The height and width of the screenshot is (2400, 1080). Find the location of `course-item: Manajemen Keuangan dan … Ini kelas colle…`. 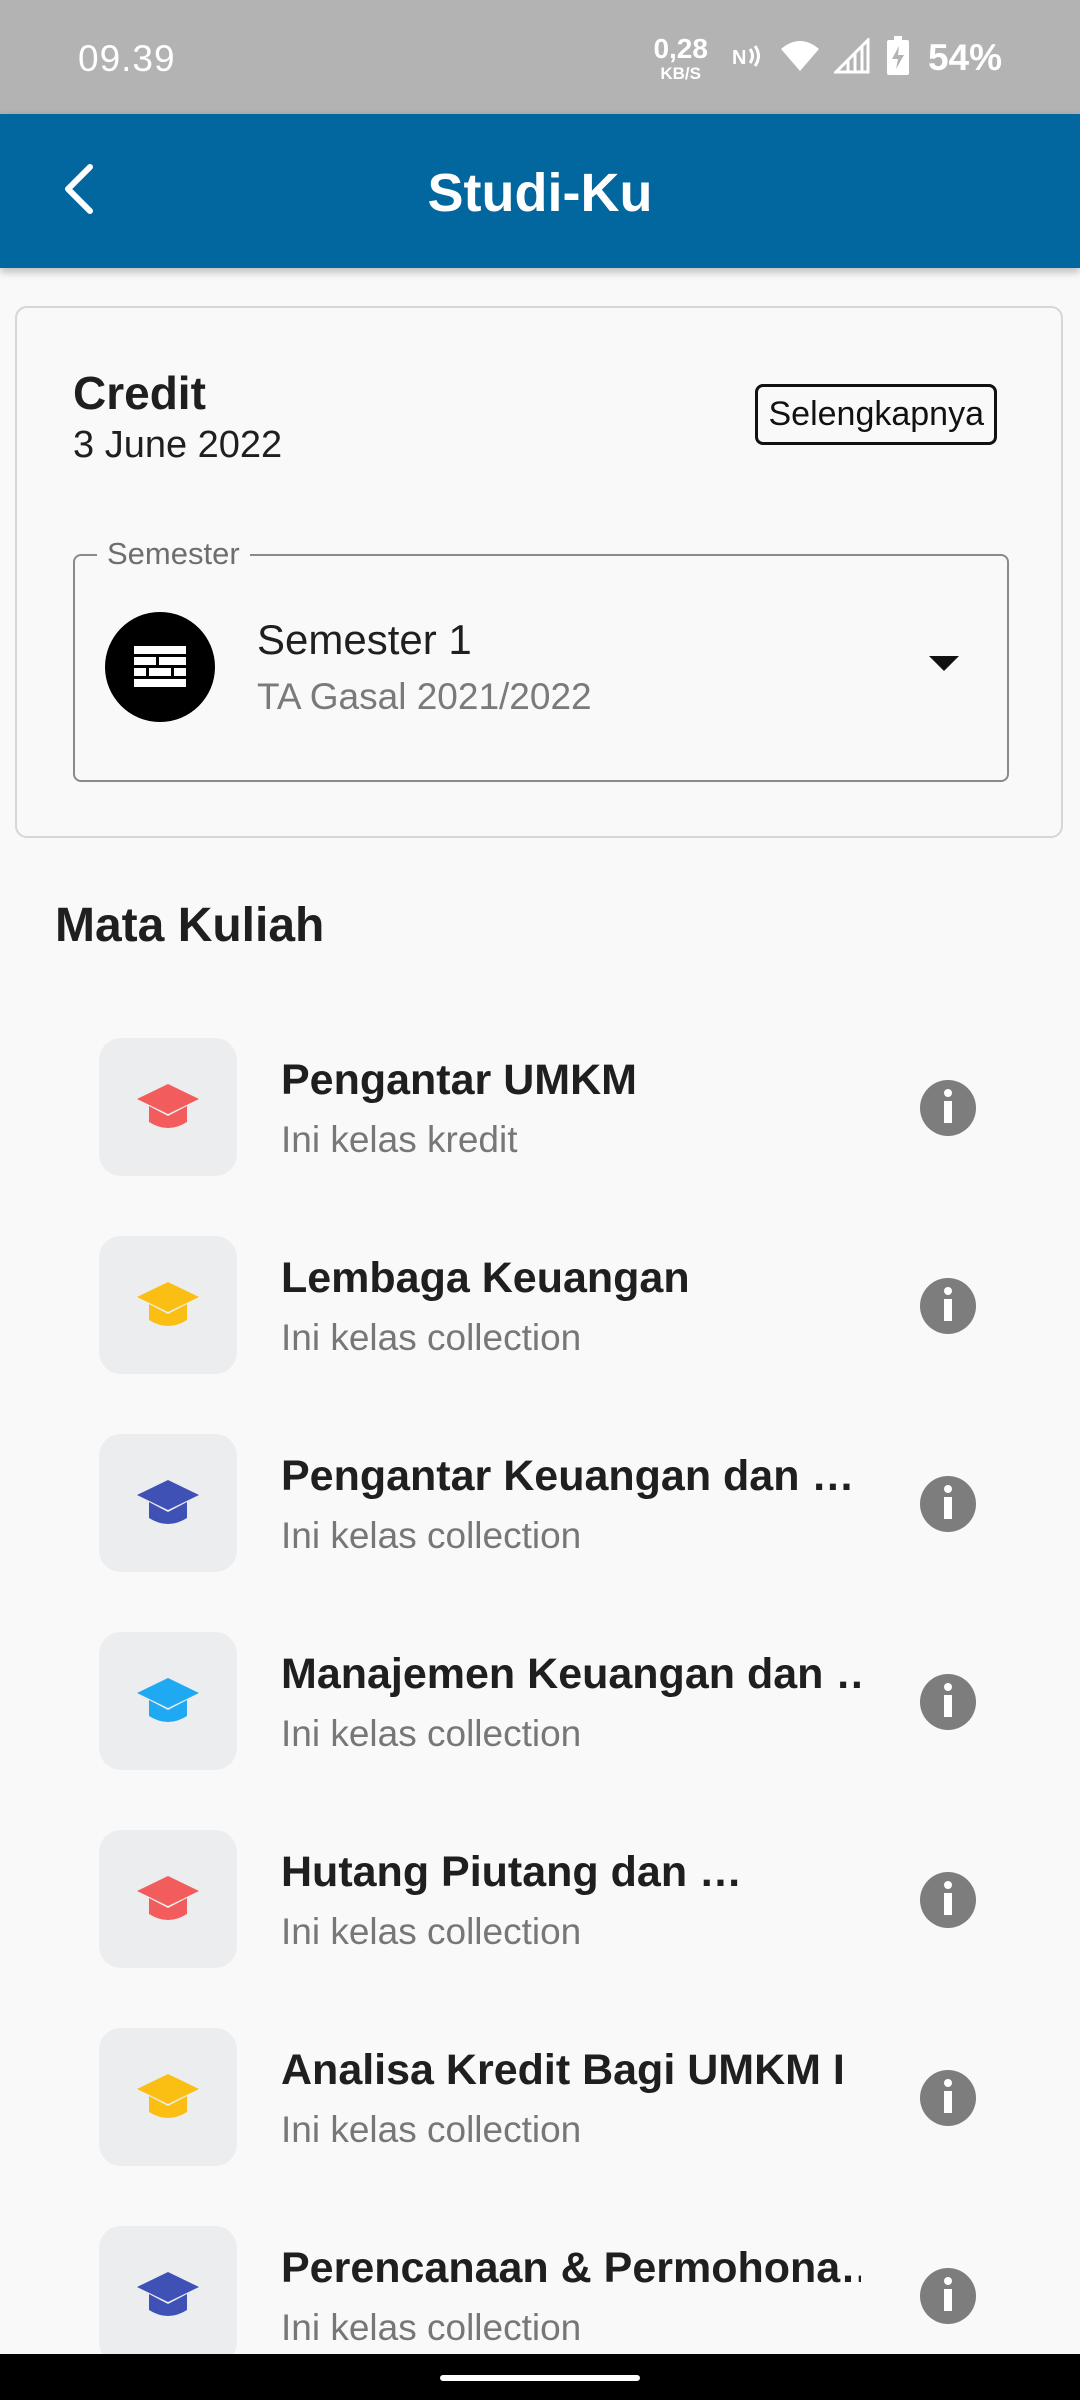

course-item: Manajemen Keuangan dan … Ini kelas colle… is located at coordinates (540, 1701).